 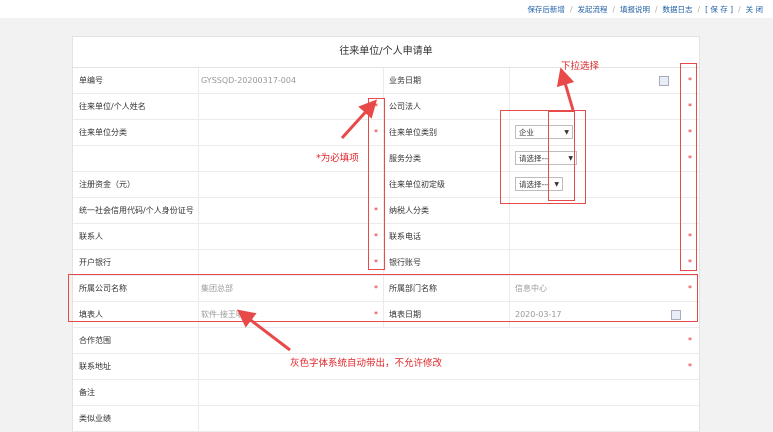 I want to click on form-title: 往来单位/个人申请单, so click(x=386, y=52).